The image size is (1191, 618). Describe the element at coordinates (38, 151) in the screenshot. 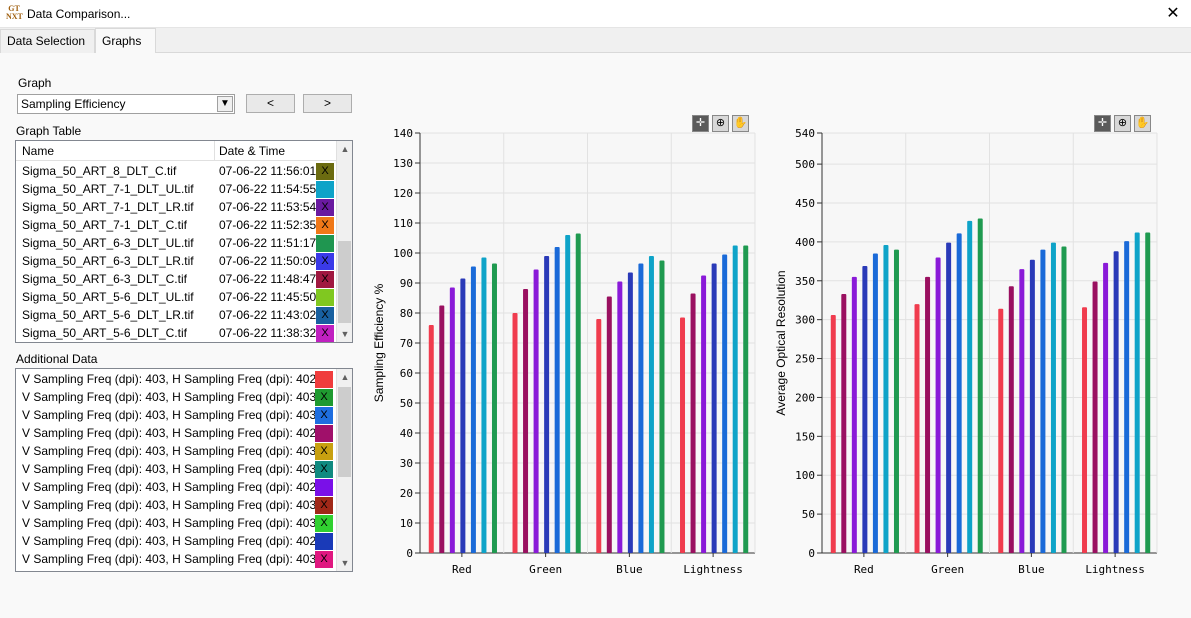

I see `column-header-name: Name` at that location.